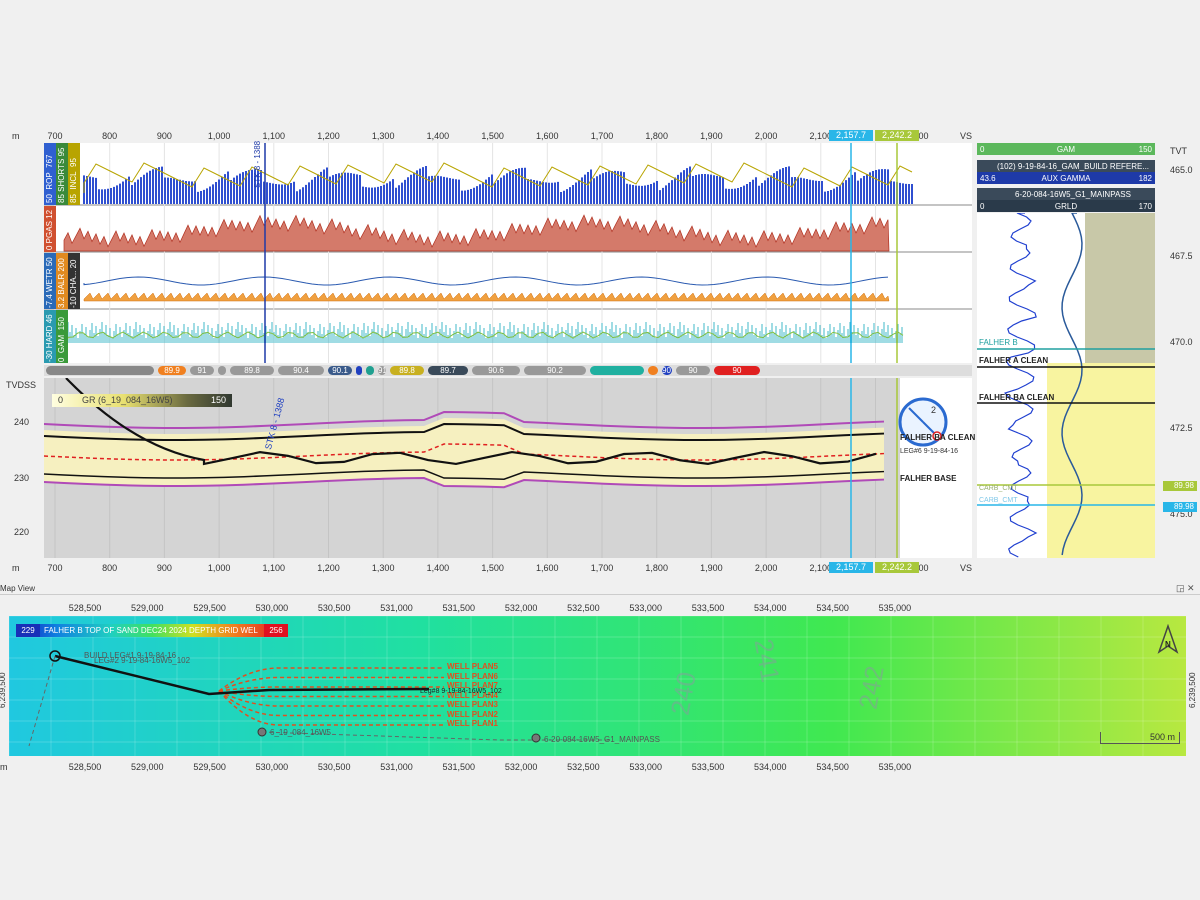 Image resolution: width=1200 pixels, height=900 pixels. What do you see at coordinates (164, 136) in the screenshot?
I see `top-axis-tick: 900` at bounding box center [164, 136].